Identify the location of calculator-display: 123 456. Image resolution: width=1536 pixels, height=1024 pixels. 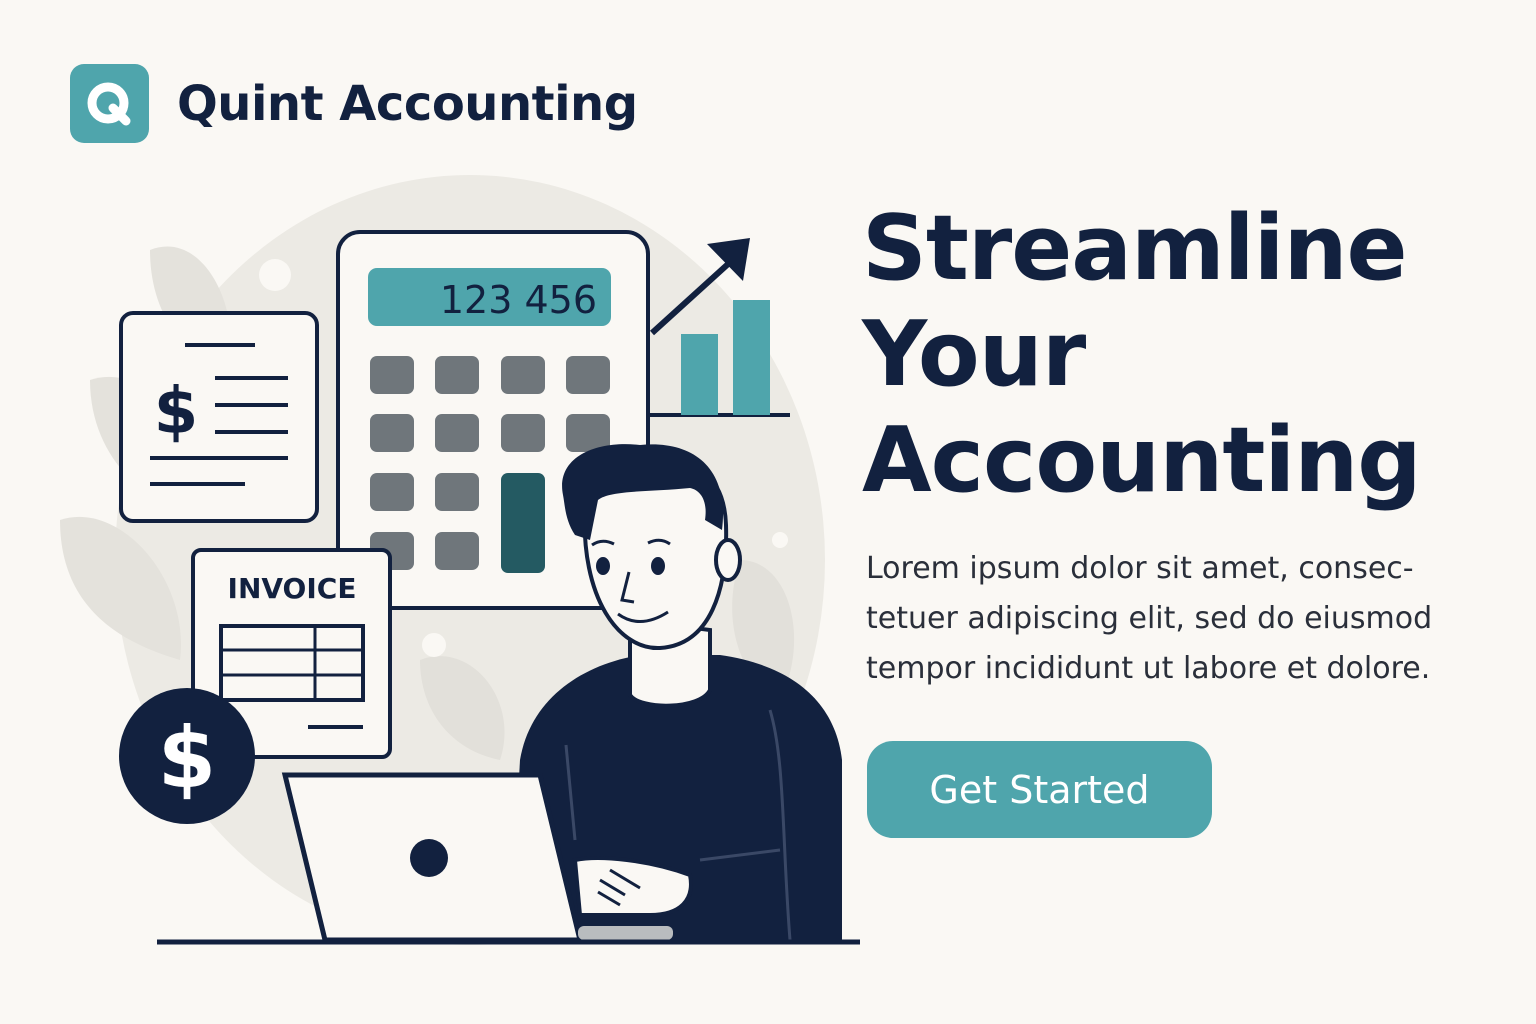
(518, 300).